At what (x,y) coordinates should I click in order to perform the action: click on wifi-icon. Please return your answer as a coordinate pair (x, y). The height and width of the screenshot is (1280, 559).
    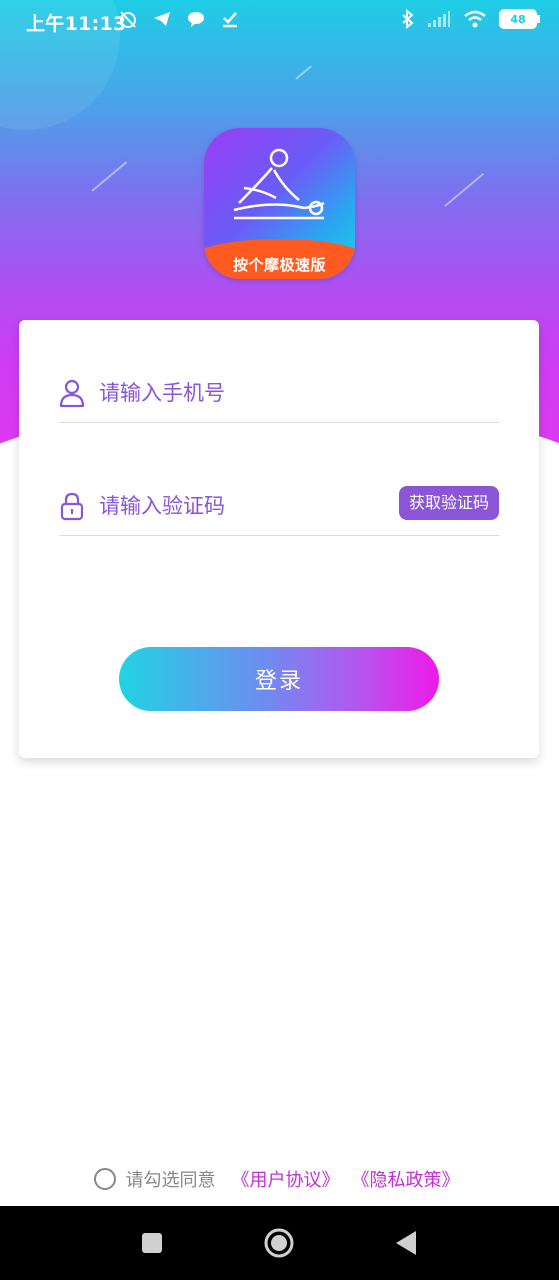
    Looking at the image, I should click on (475, 19).